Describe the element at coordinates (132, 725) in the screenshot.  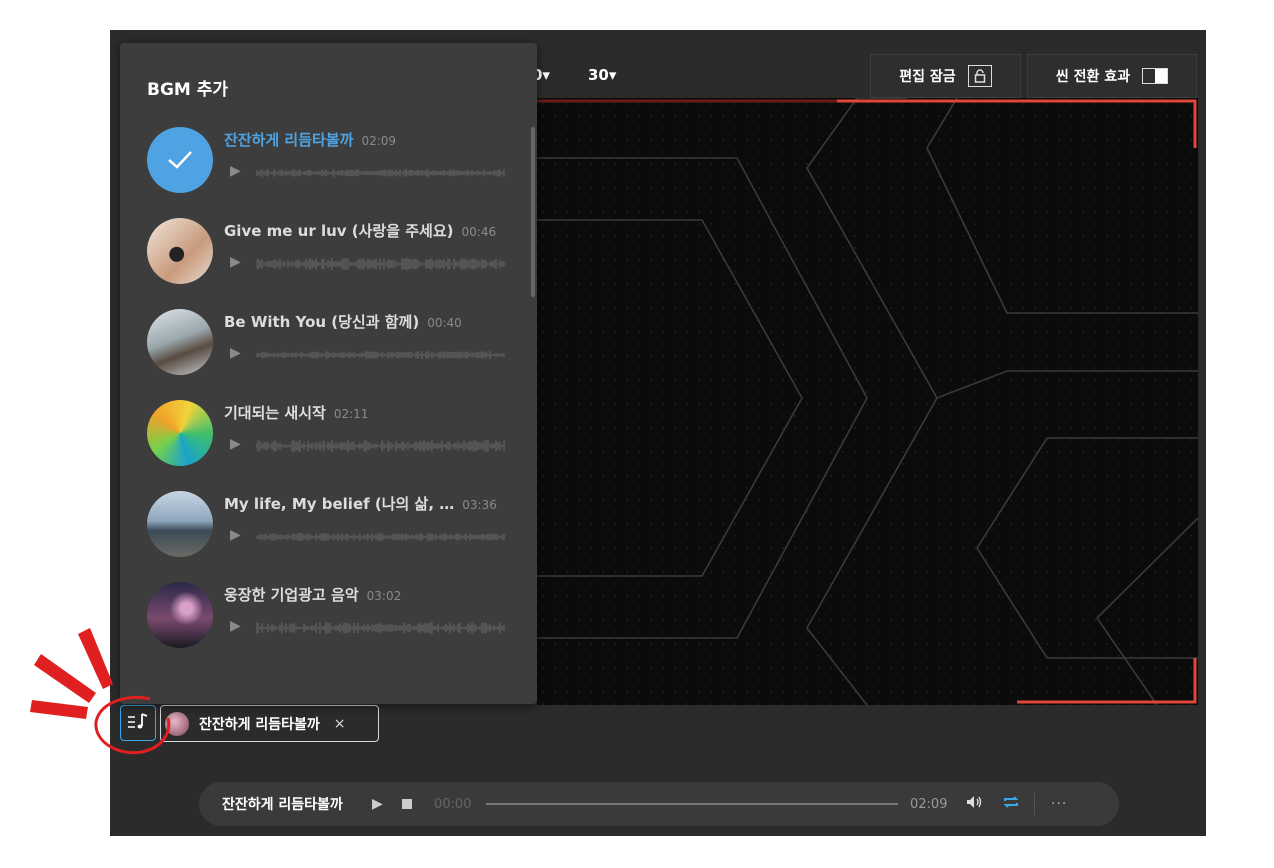
I see `annotation-circle` at that location.